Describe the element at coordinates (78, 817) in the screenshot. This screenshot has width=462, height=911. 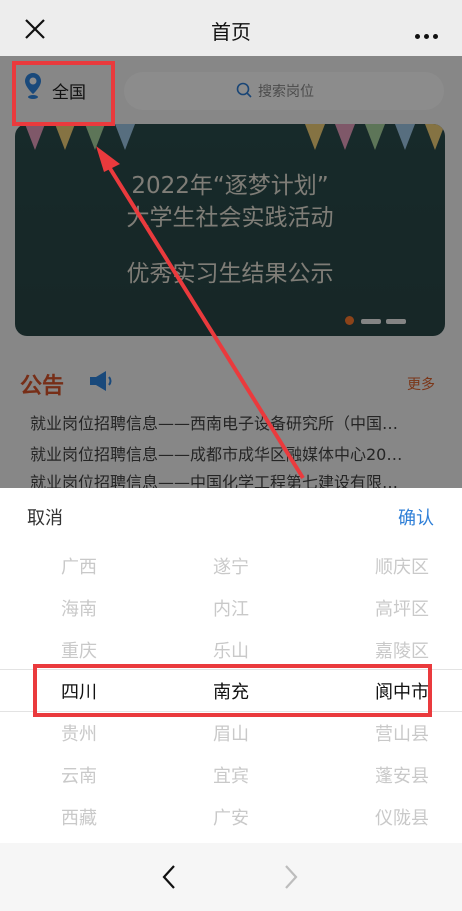
I see `province-option: 西藏` at that location.